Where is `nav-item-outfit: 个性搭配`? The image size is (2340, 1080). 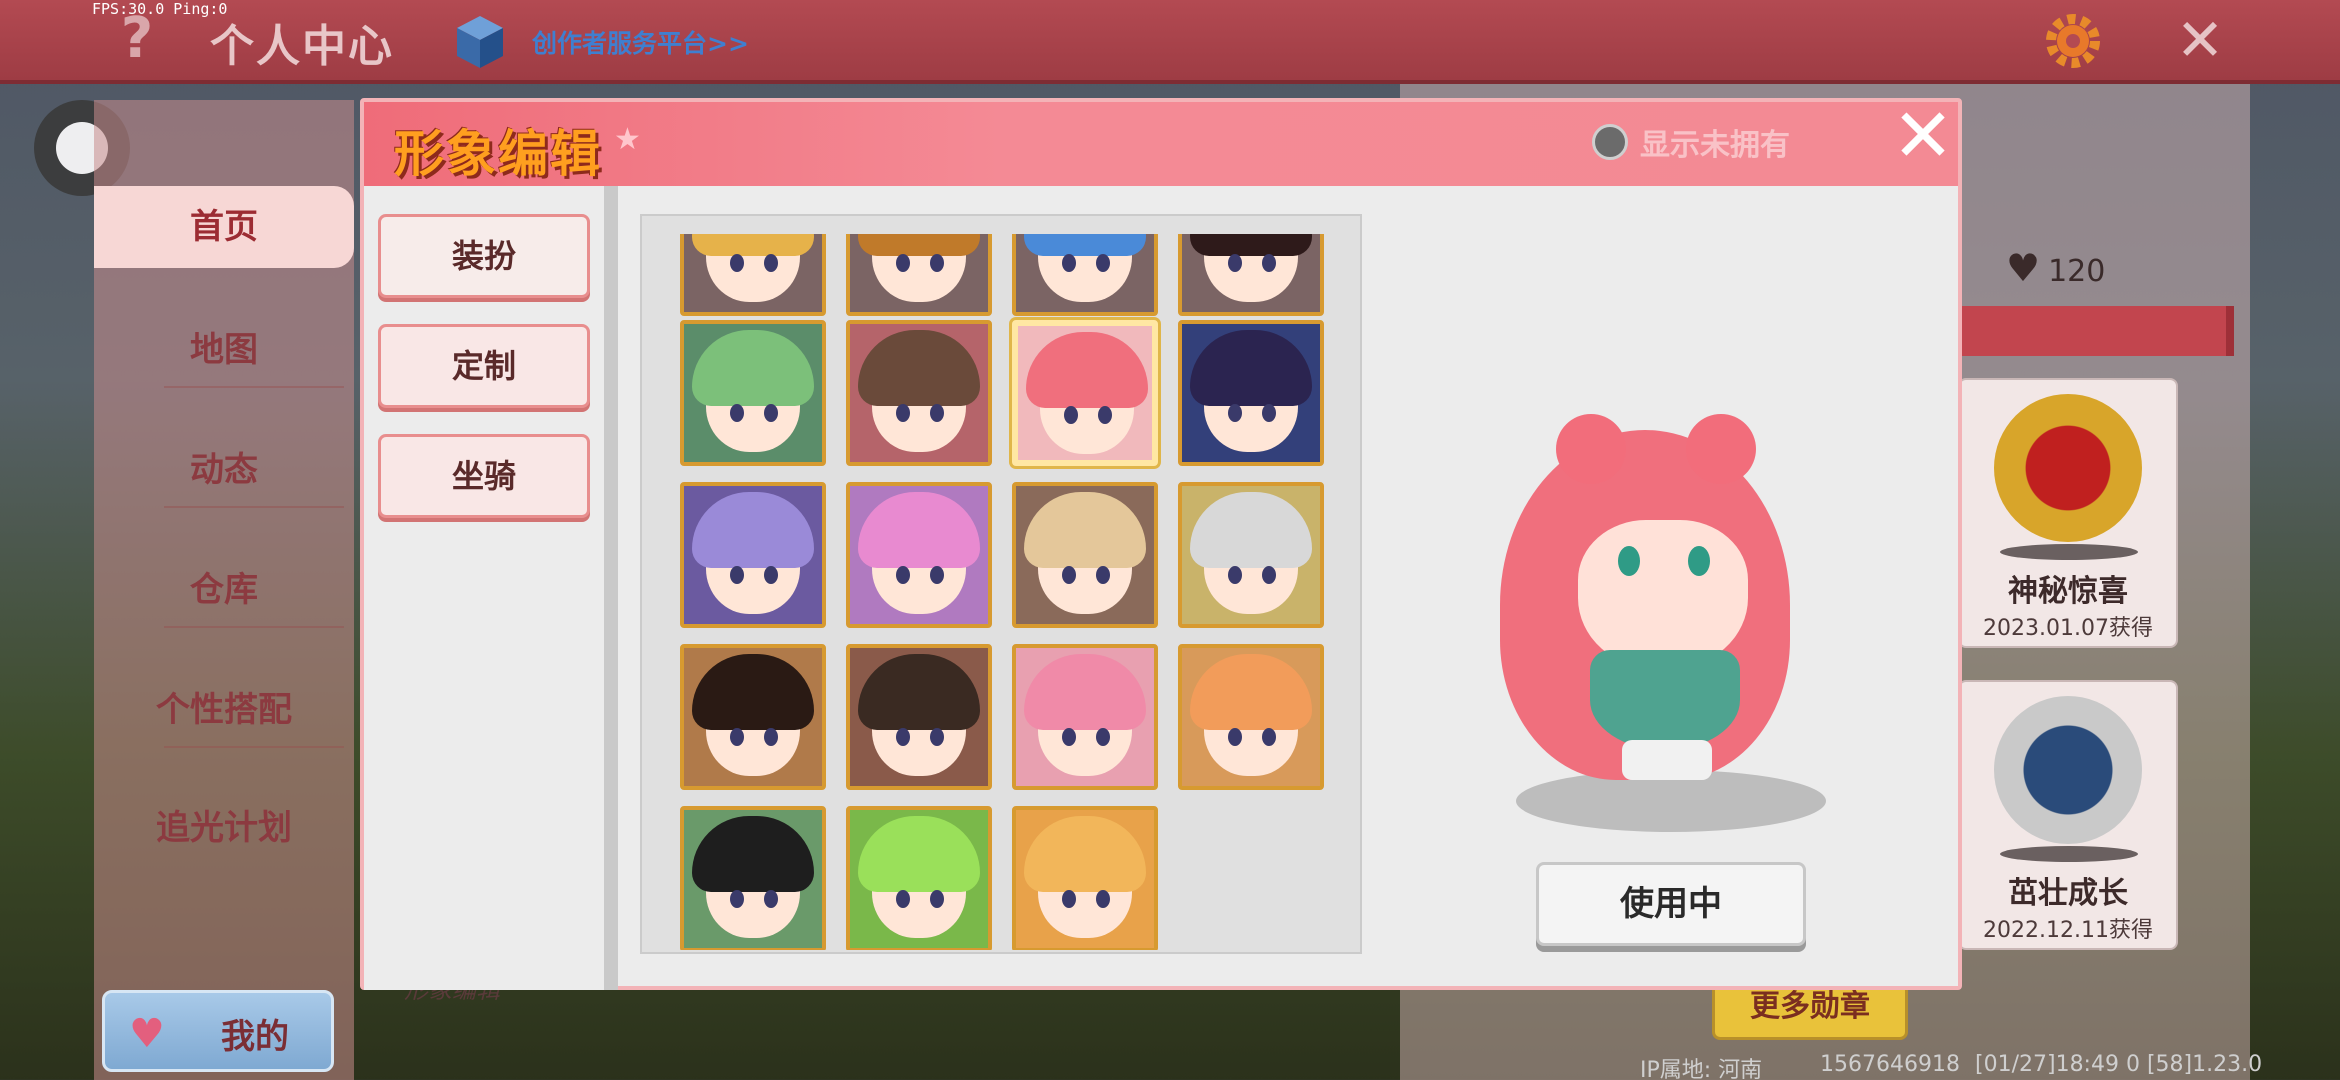
nav-item-outfit: 个性搭配 is located at coordinates (224, 706).